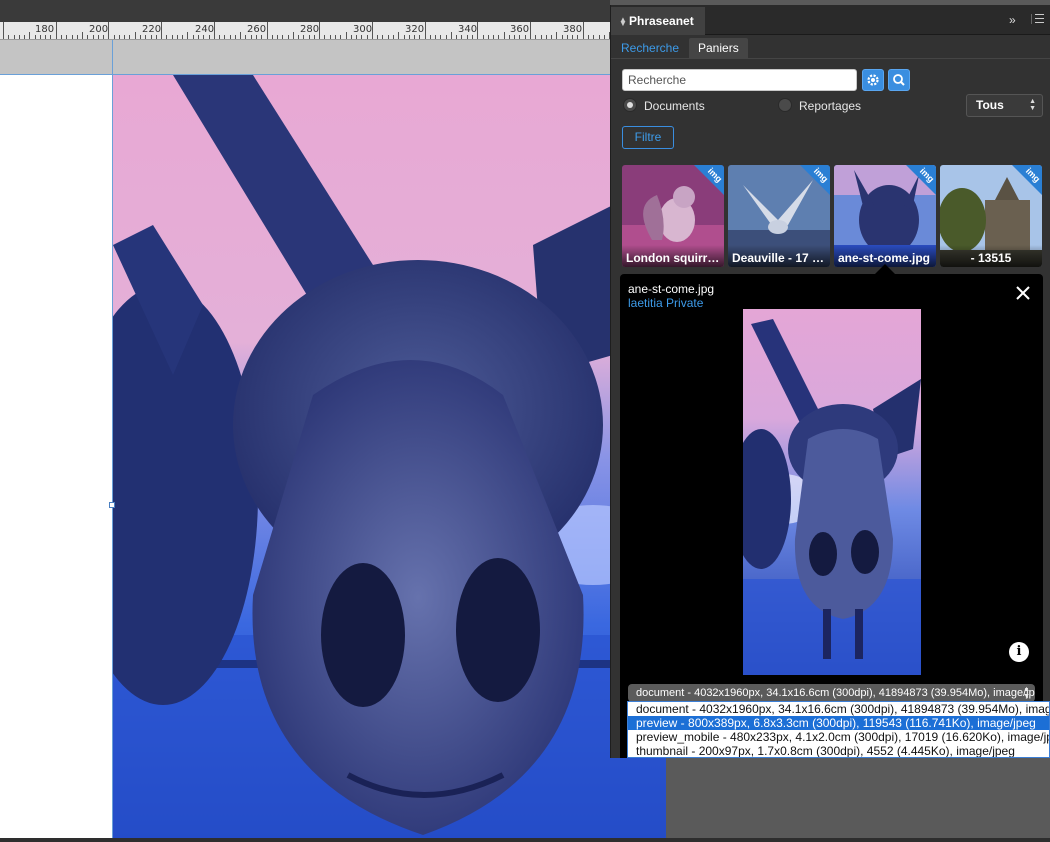  I want to click on result-thumbnail: img - 13515, so click(991, 216).